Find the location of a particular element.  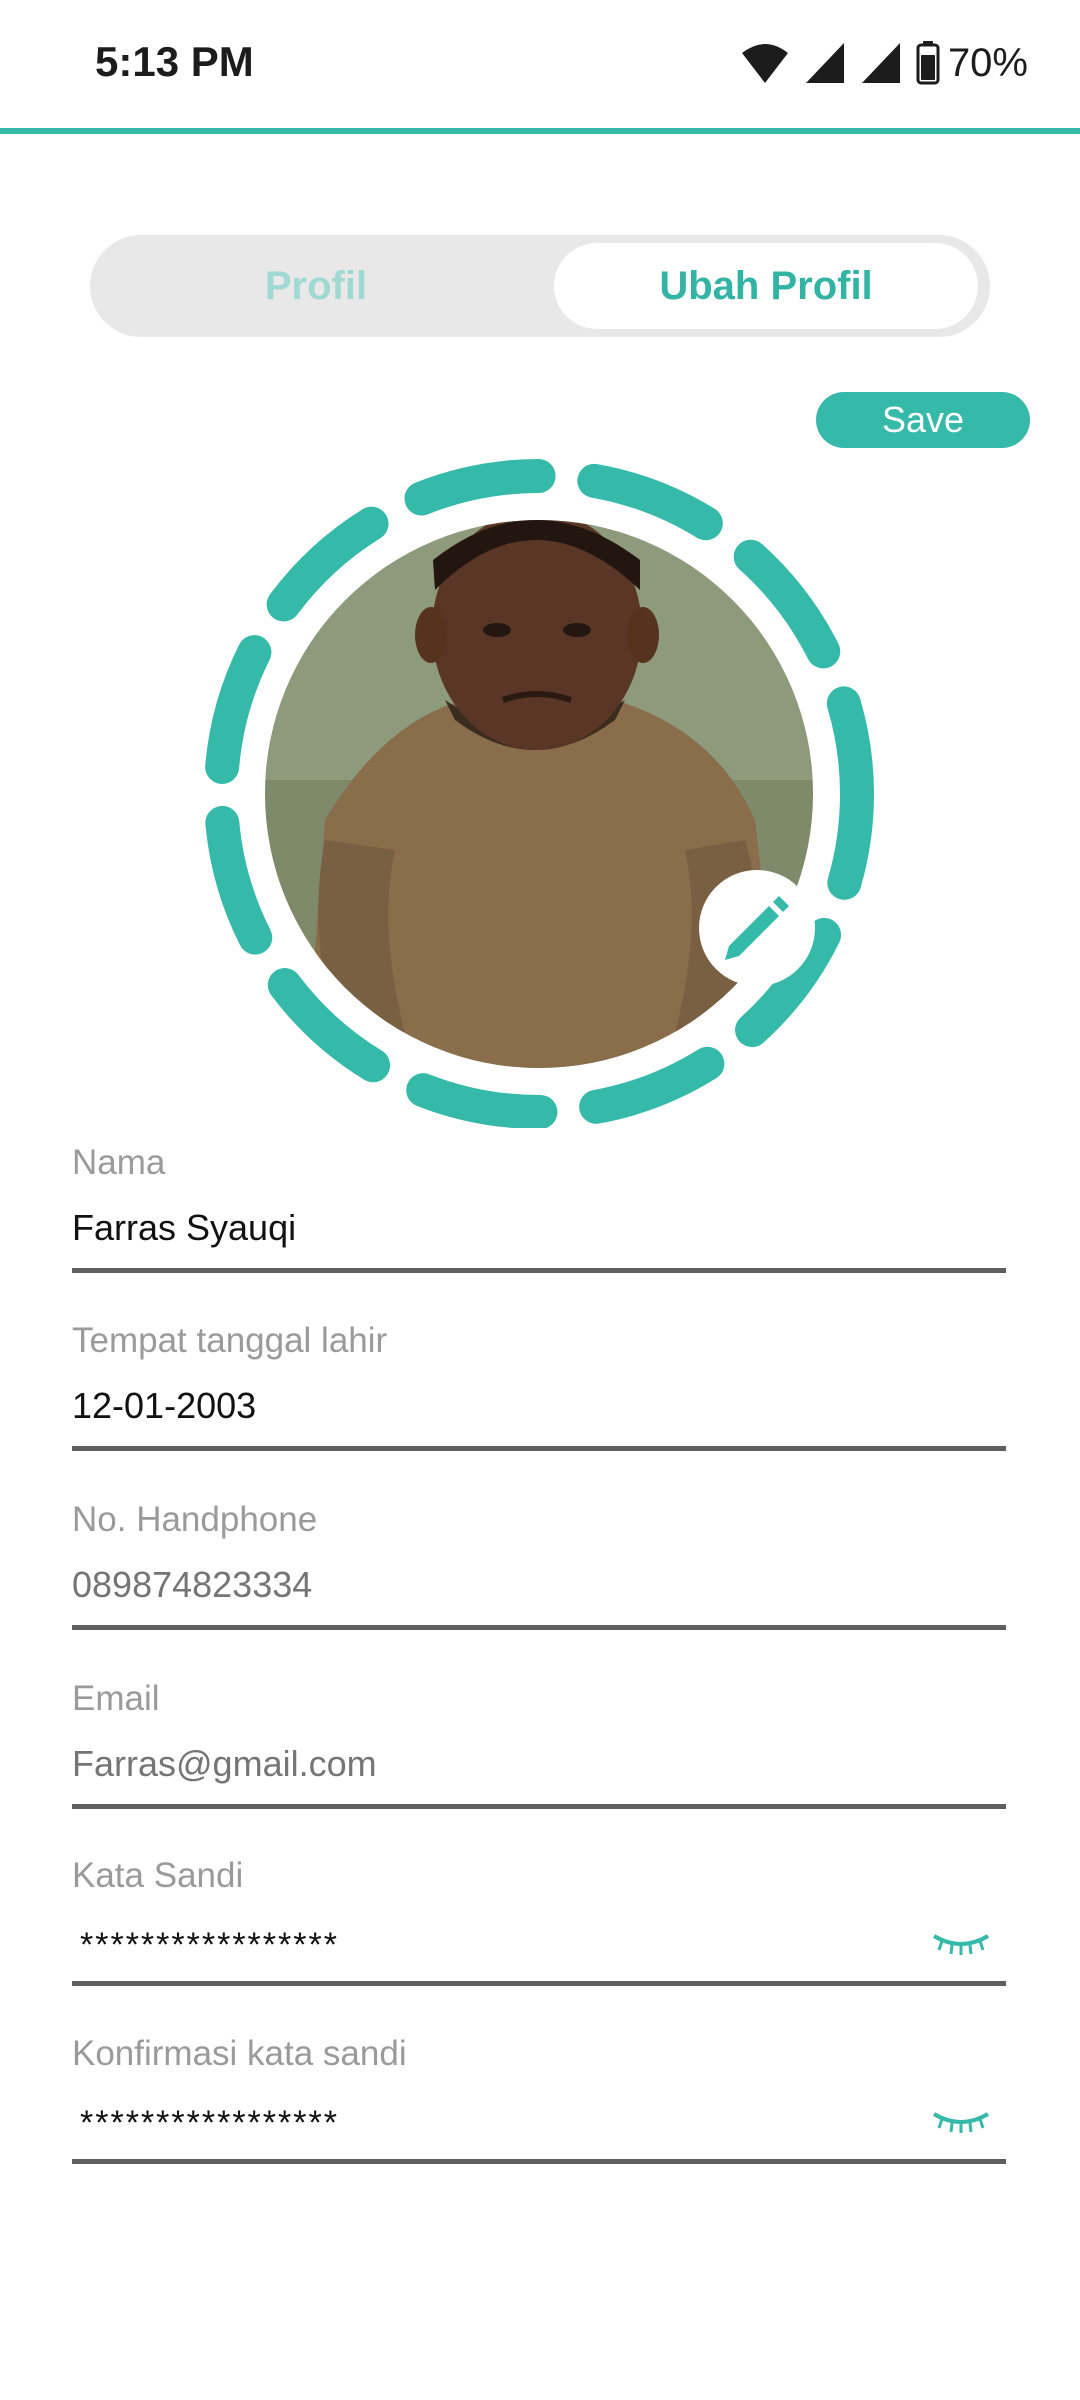

save-button: Save is located at coordinates (923, 420).